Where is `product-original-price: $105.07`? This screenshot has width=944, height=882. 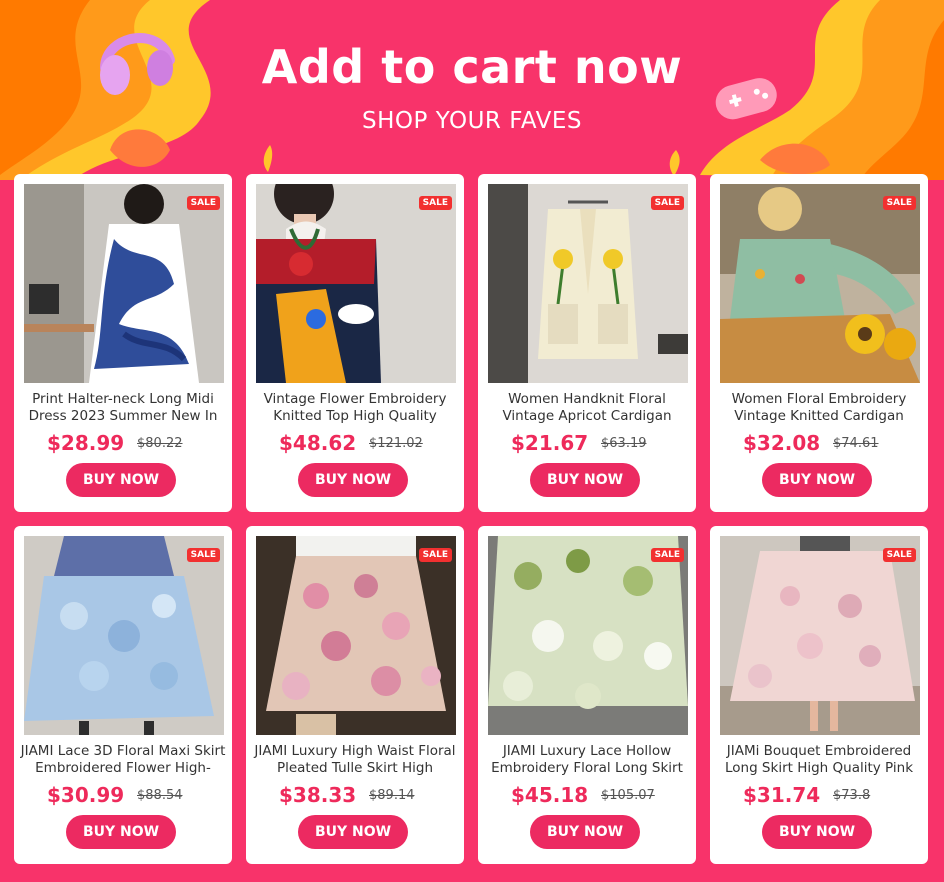 product-original-price: $105.07 is located at coordinates (628, 795).